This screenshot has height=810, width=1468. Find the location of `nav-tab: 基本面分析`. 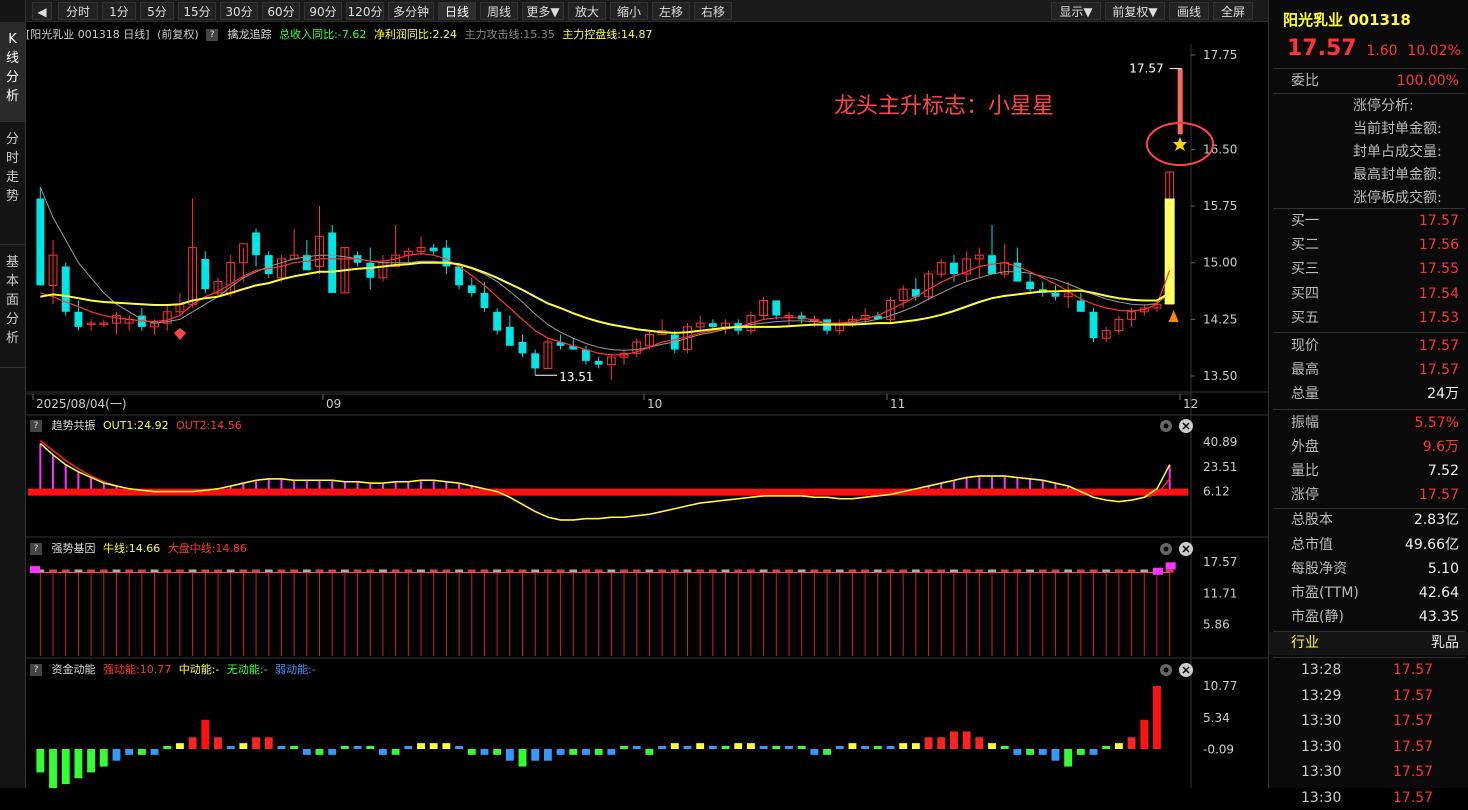

nav-tab: 基本面分析 is located at coordinates (12, 306).